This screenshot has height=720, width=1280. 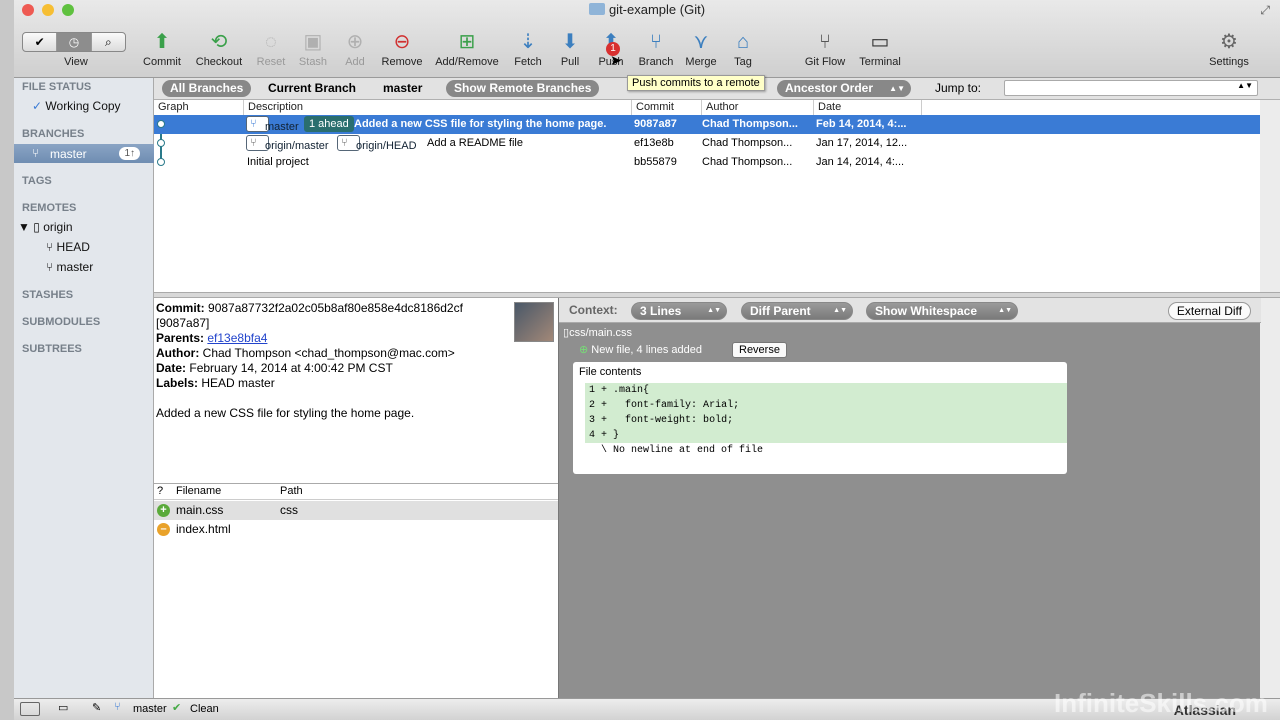 What do you see at coordinates (163, 529) in the screenshot?
I see `modified-icon: –` at bounding box center [163, 529].